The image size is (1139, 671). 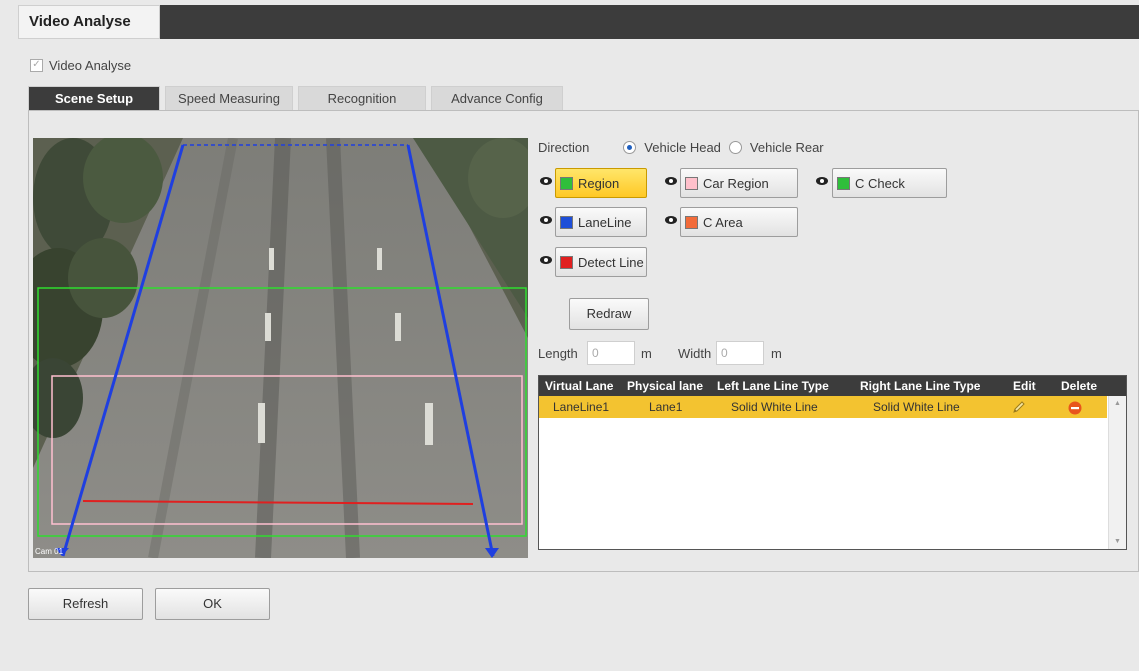 I want to click on region-button: Region, so click(x=601, y=183).